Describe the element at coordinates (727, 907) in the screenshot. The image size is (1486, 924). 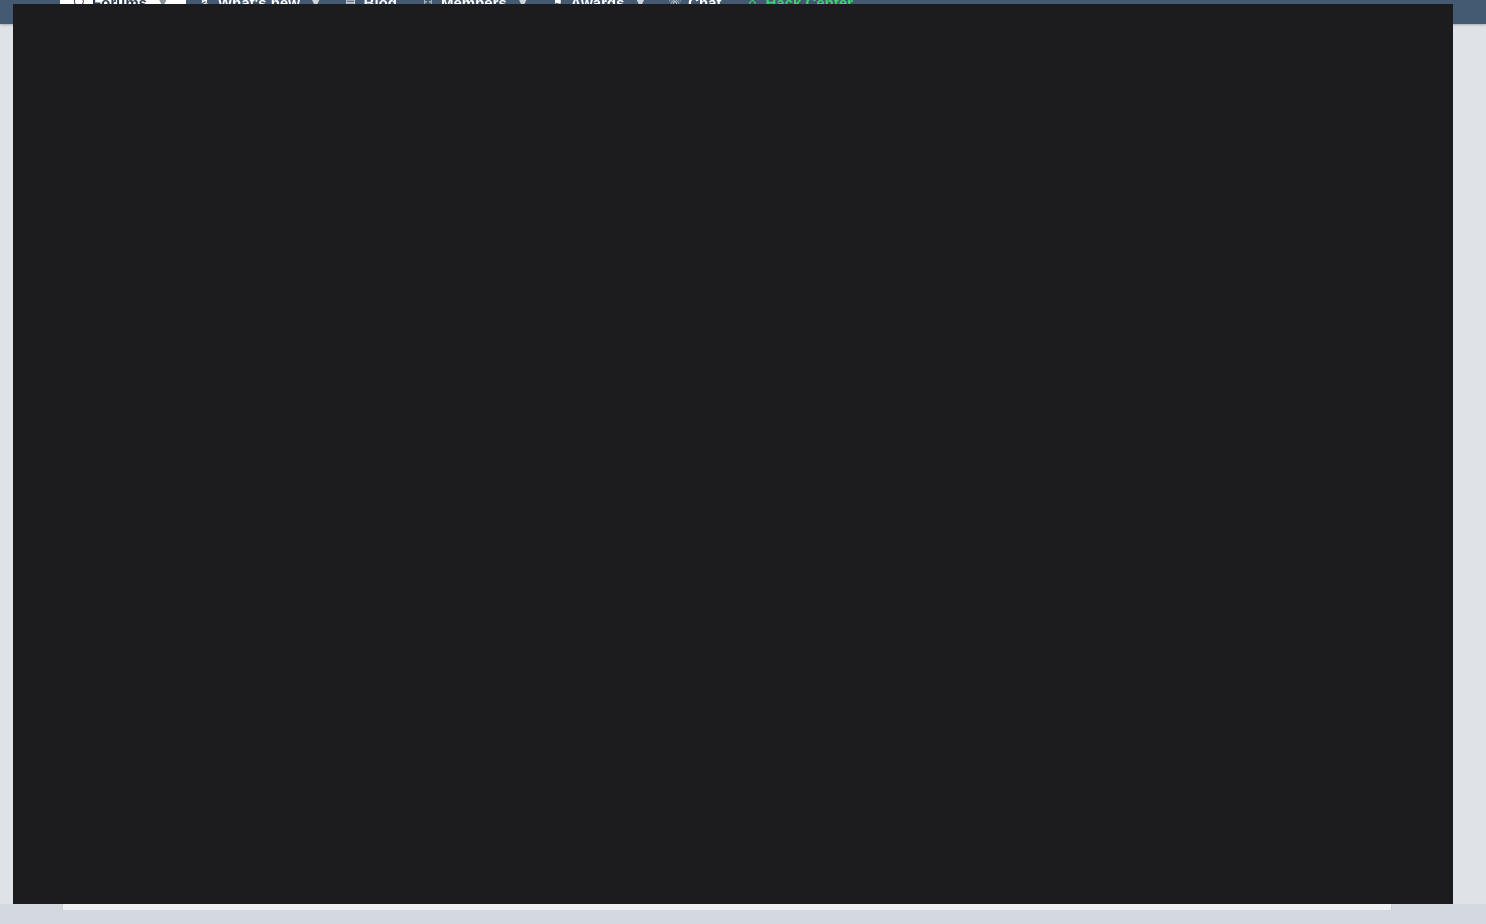
I see `content-panel-bottom-edge` at that location.